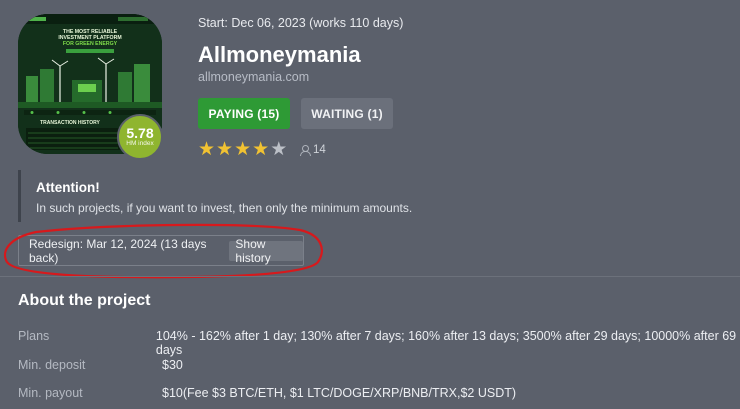  Describe the element at coordinates (172, 365) in the screenshot. I see `info-value: $30` at that location.